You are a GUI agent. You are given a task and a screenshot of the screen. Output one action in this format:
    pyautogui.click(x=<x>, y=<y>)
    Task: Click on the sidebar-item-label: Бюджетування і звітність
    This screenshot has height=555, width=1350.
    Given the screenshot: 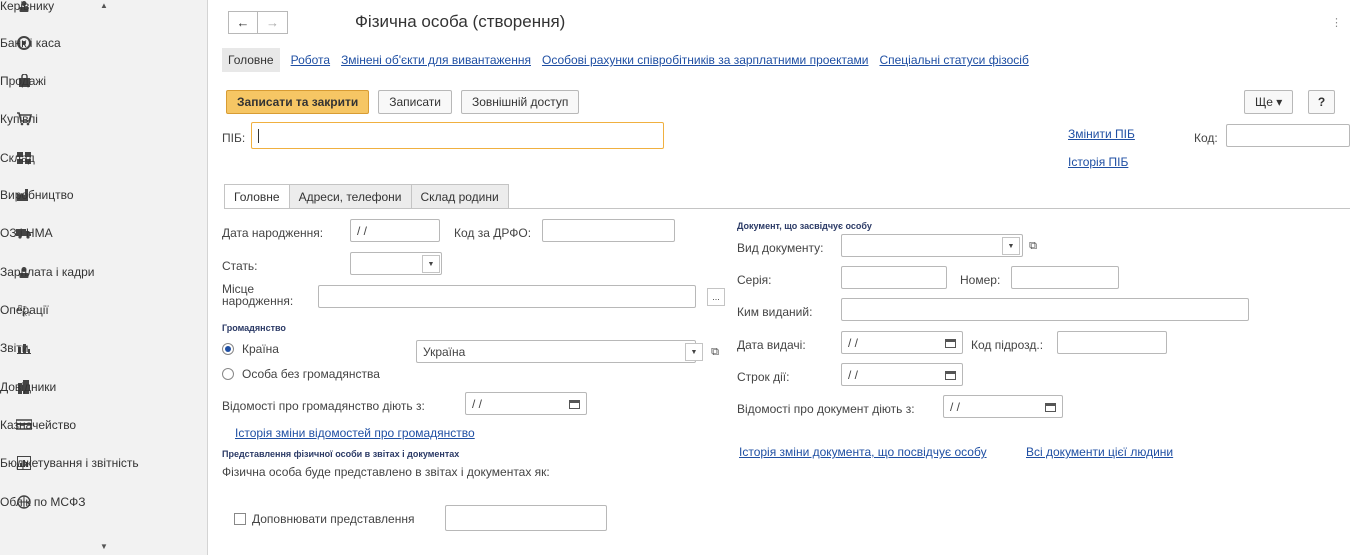 What is the action you would take?
    pyautogui.click(x=69, y=463)
    